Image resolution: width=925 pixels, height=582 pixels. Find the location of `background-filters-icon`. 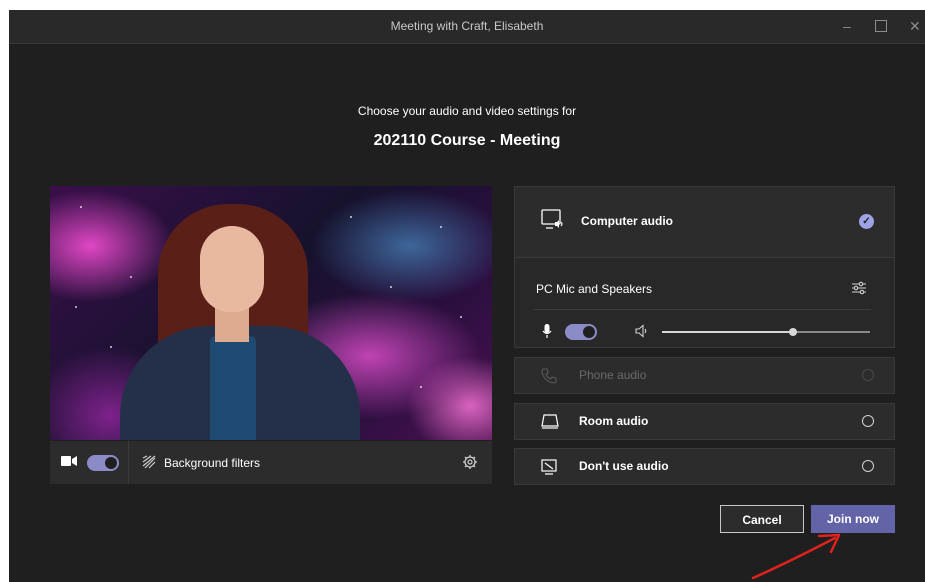

background-filters-icon is located at coordinates (149, 462).